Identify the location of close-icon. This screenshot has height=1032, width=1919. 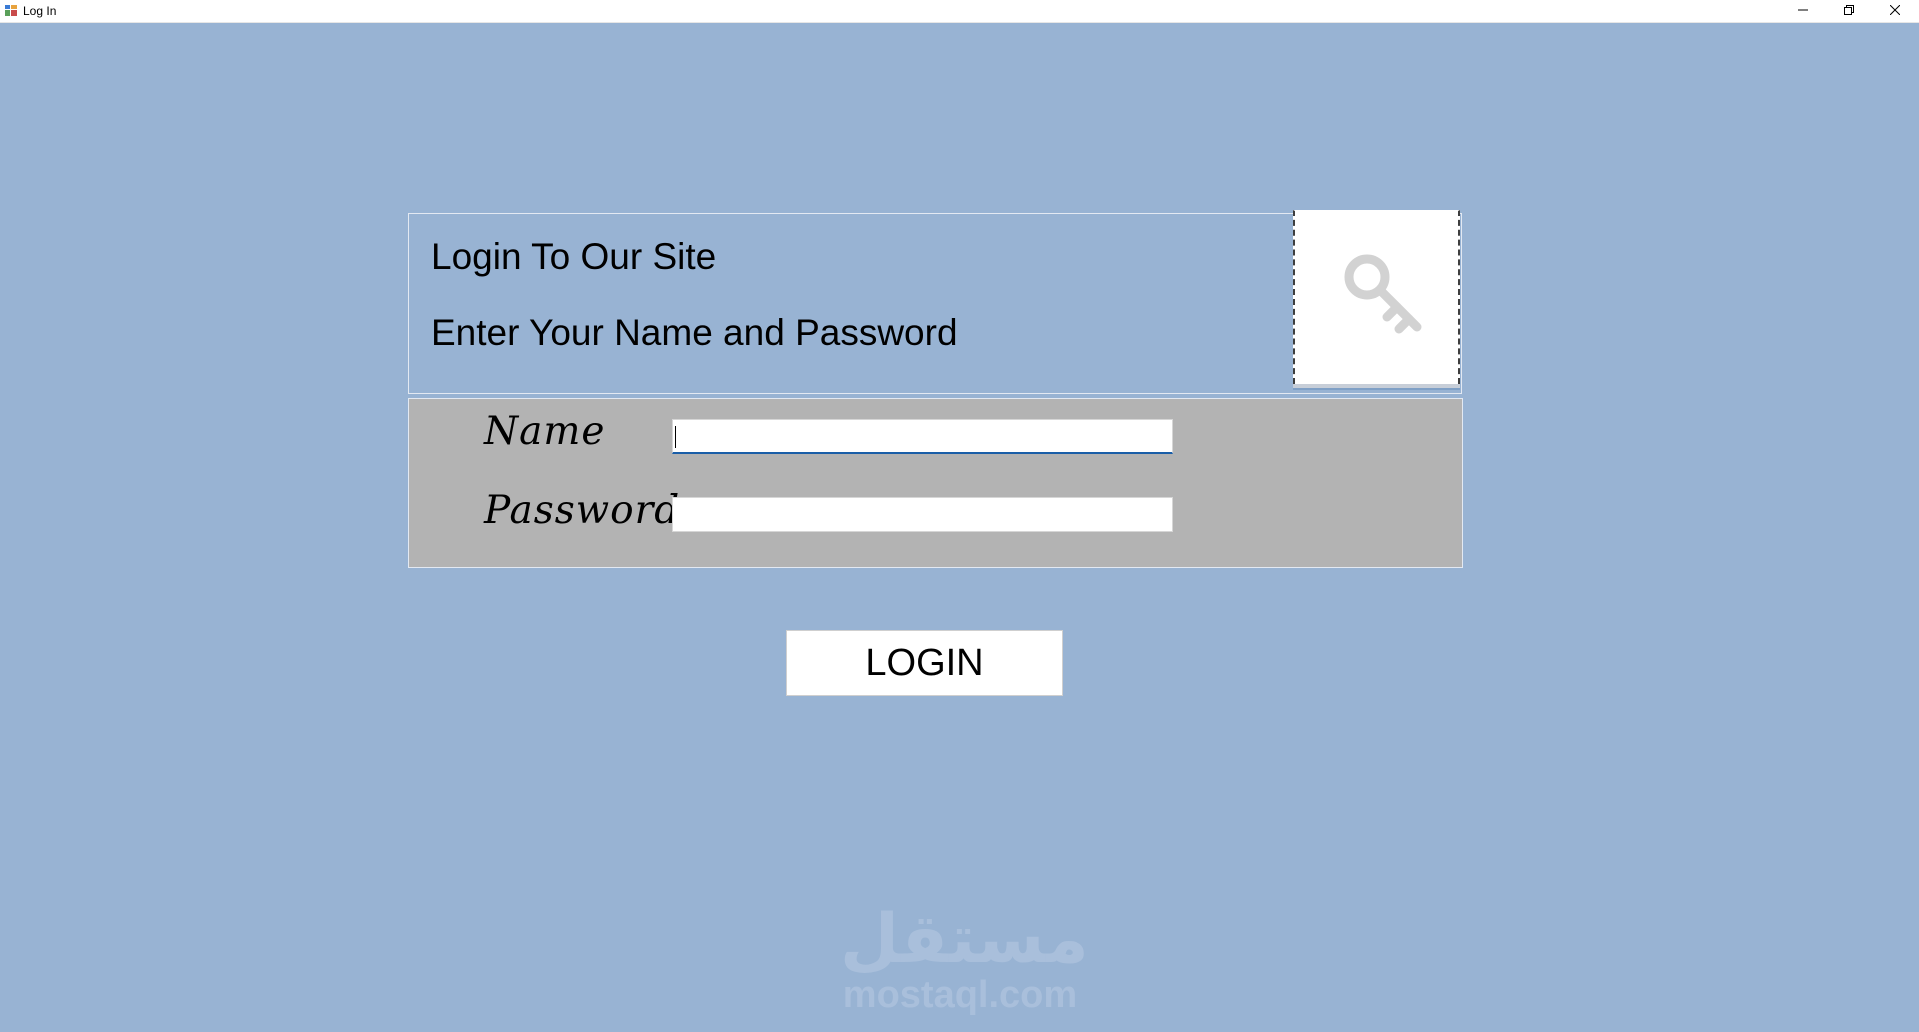
(1895, 11).